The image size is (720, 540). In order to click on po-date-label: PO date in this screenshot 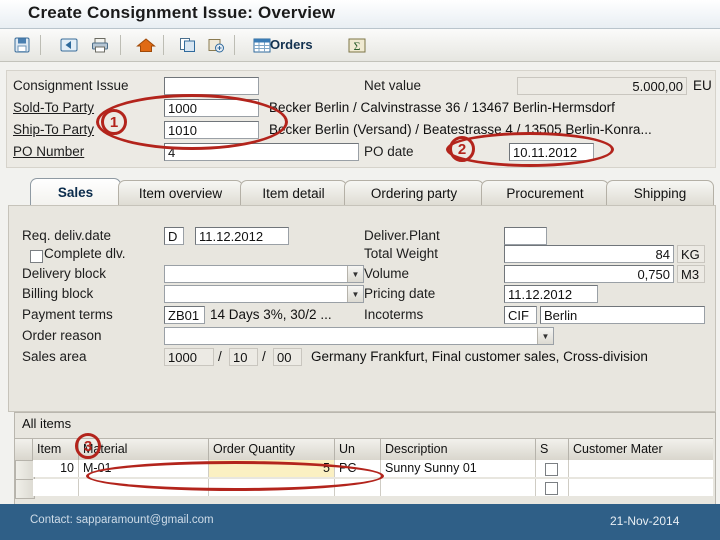, I will do `click(389, 151)`.